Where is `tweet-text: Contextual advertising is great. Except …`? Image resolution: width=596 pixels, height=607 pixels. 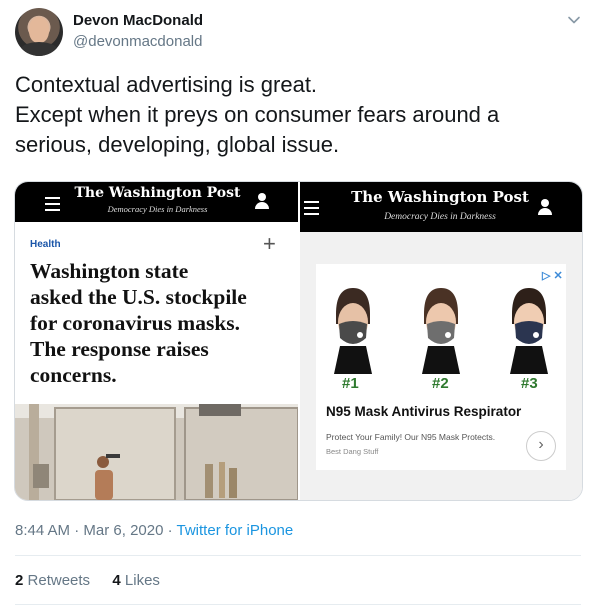
tweet-text: Contextual advertising is great. Except … is located at coordinates (298, 115).